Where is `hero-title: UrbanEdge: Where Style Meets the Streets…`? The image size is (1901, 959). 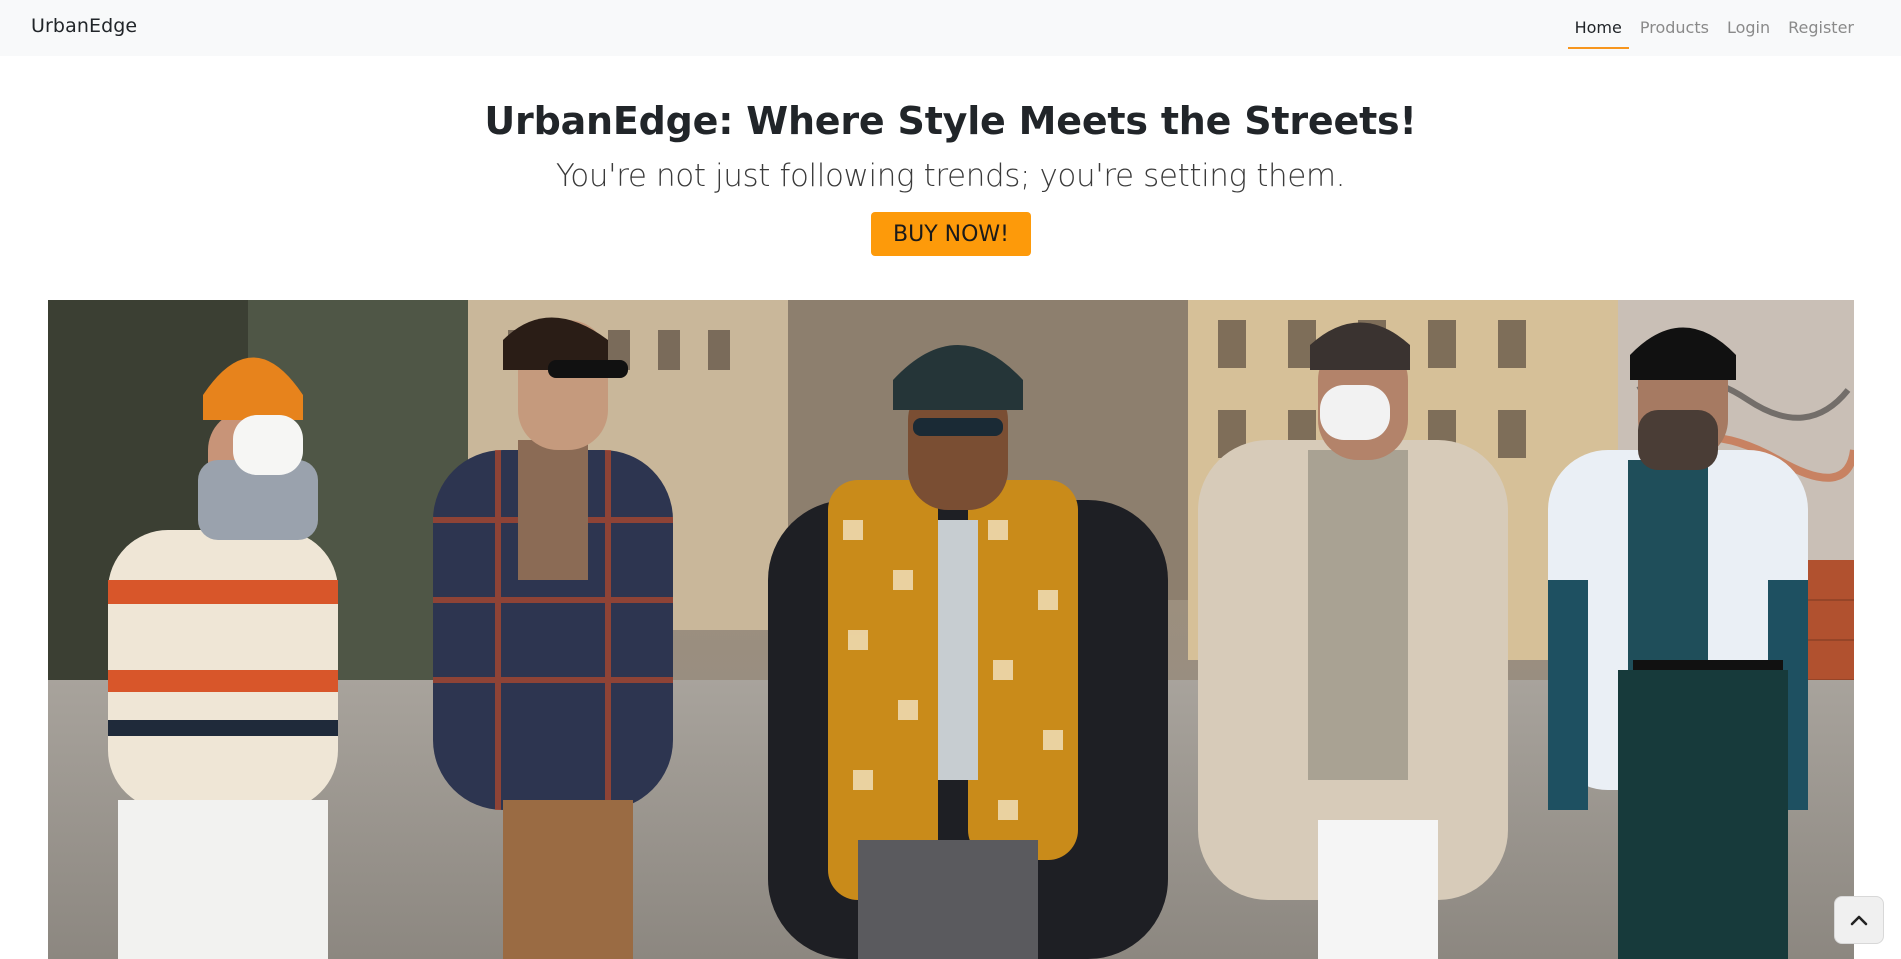
hero-title: UrbanEdge: Where Style Meets the Streets… is located at coordinates (950, 121).